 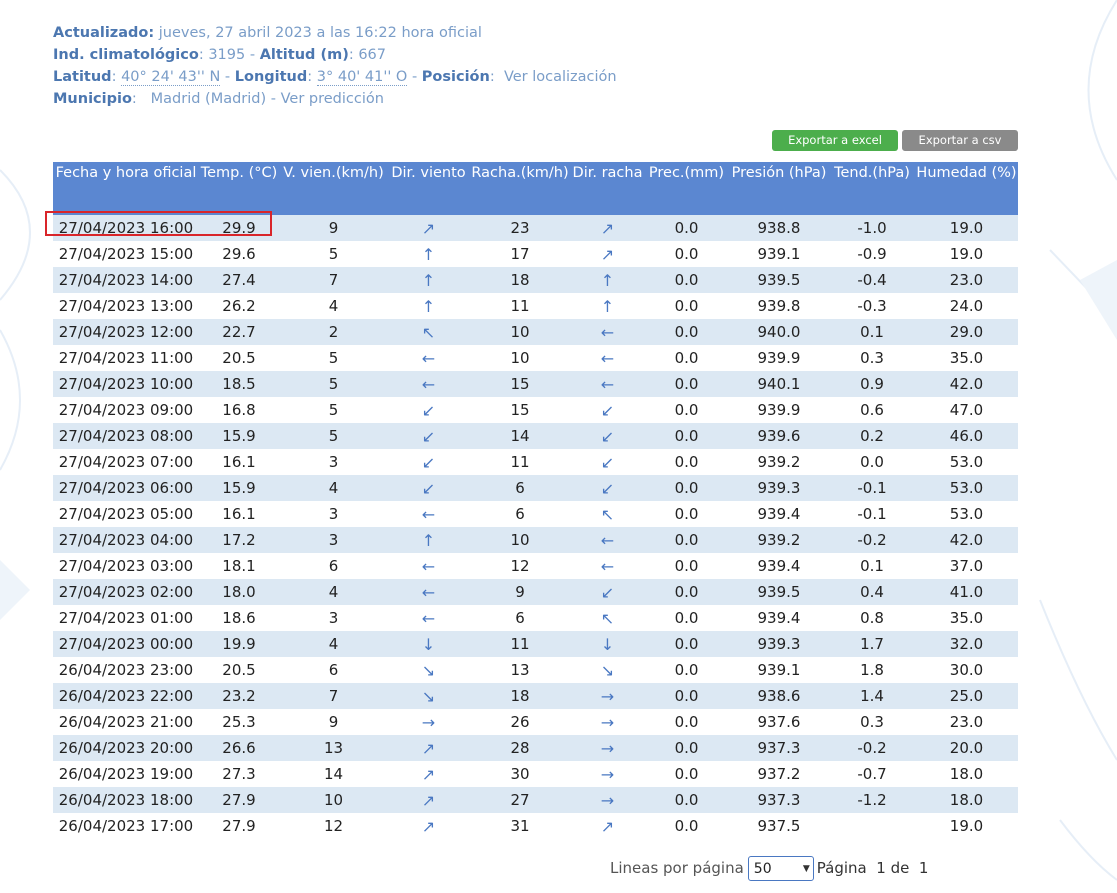 What do you see at coordinates (239, 332) in the screenshot?
I see `cell-temperature: 22.7` at bounding box center [239, 332].